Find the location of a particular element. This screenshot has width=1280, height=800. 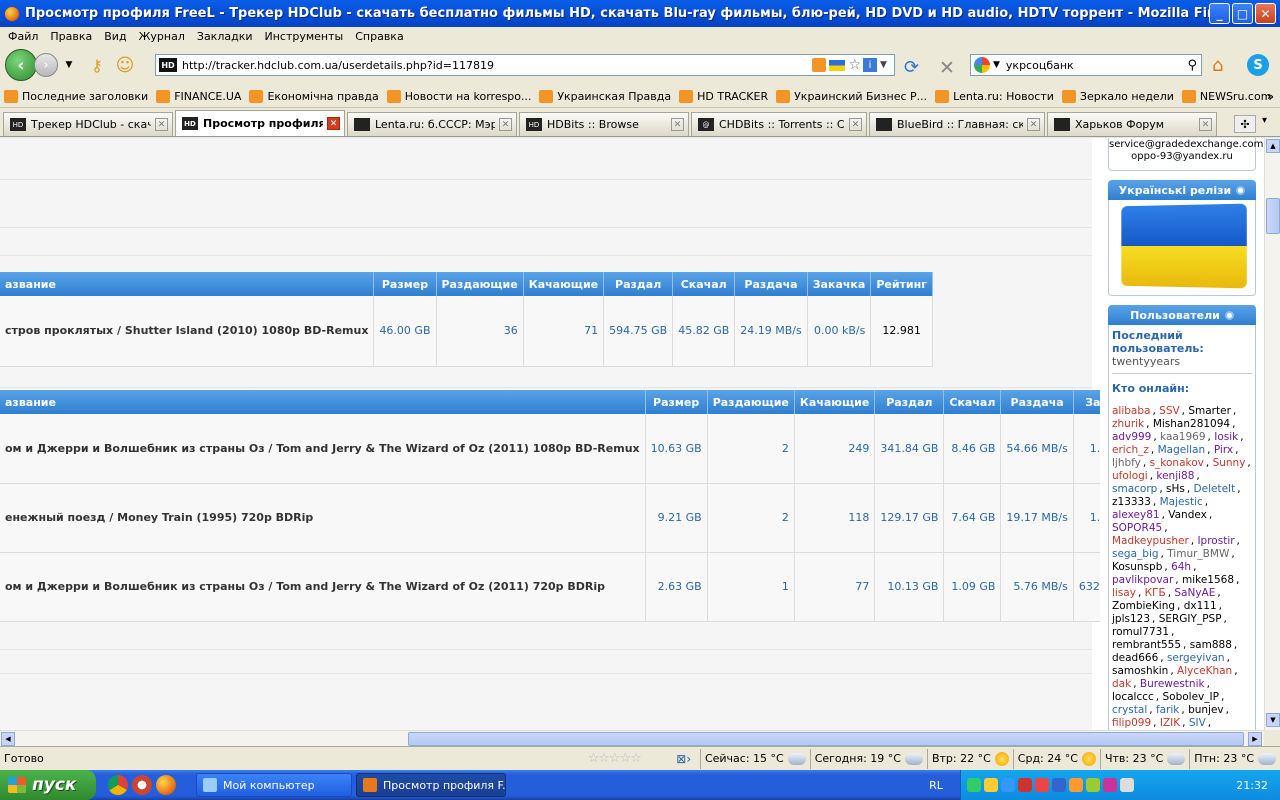

tray-antivirus-icon is located at coordinates (1025, 785).